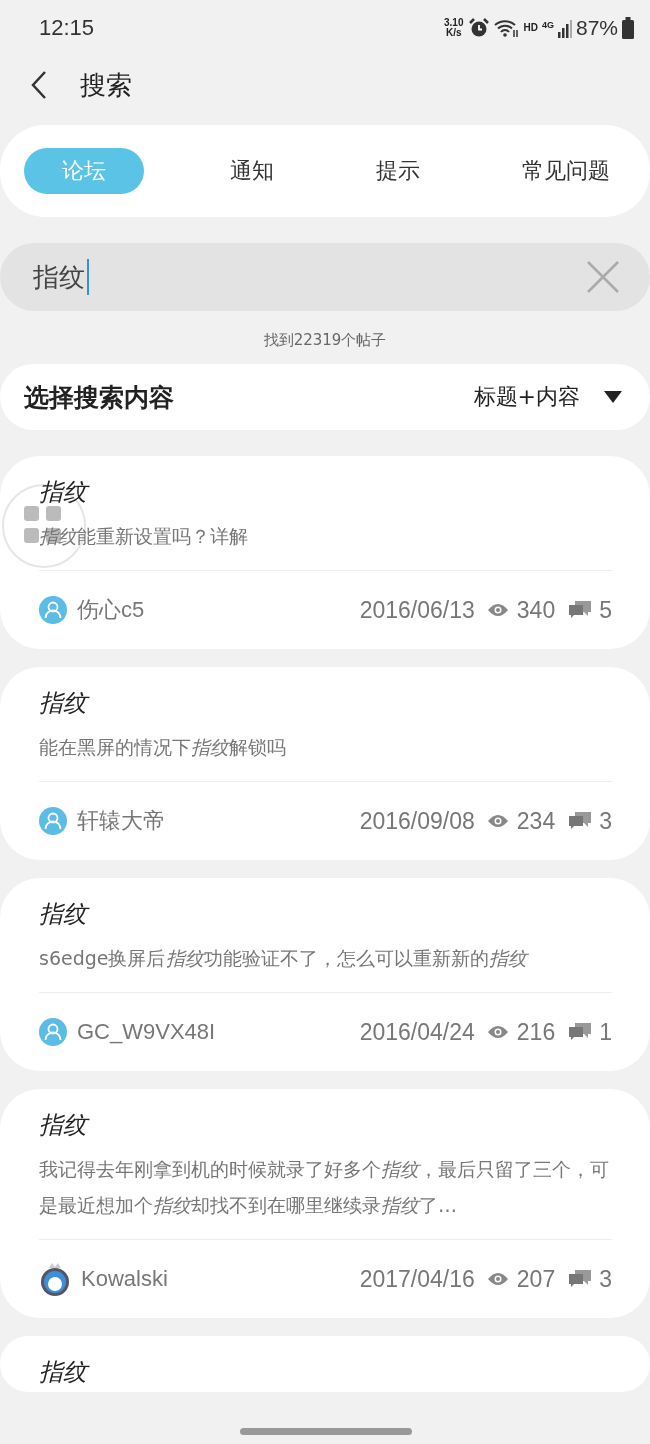  I want to click on status-time: 12:15, so click(67, 27).